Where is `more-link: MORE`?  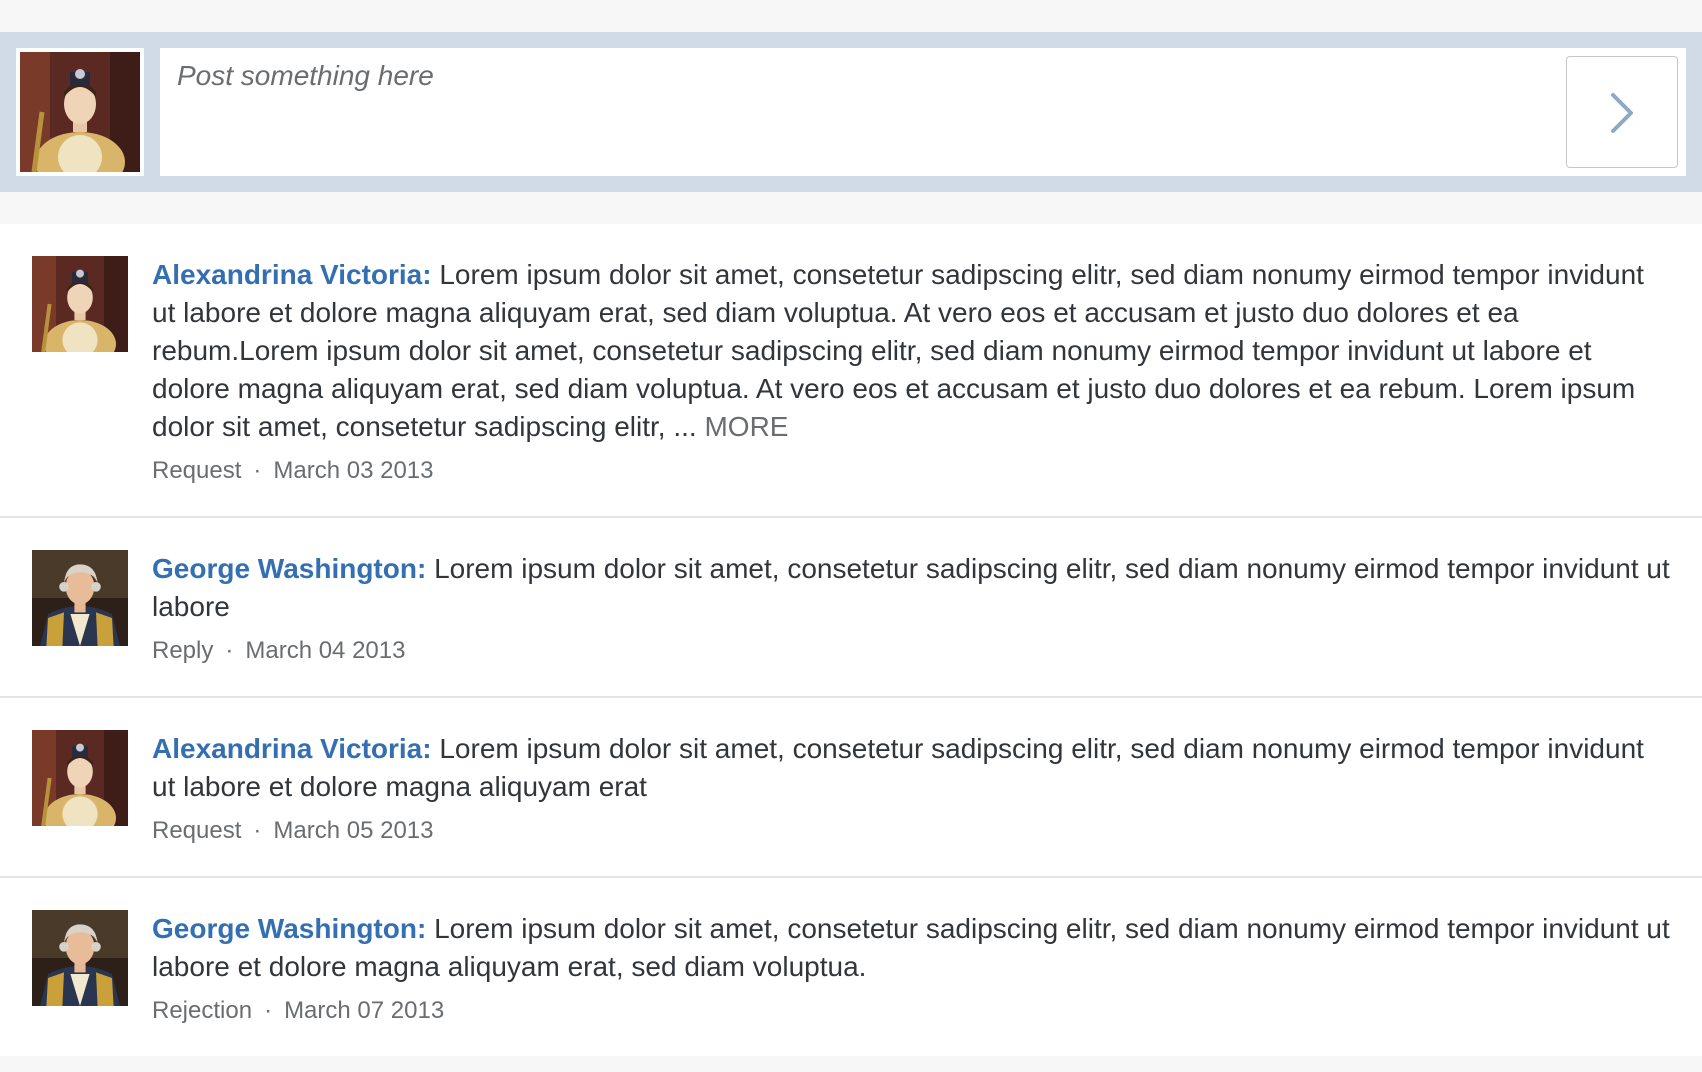
more-link: MORE is located at coordinates (746, 426).